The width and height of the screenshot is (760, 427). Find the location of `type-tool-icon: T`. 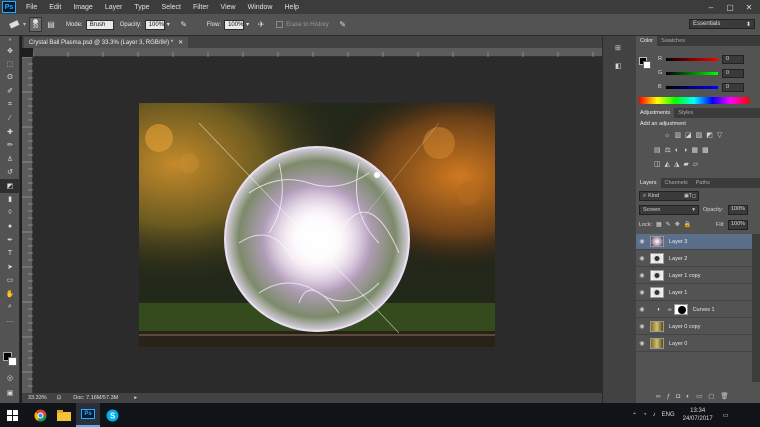

type-tool-icon: T is located at coordinates (10, 254).